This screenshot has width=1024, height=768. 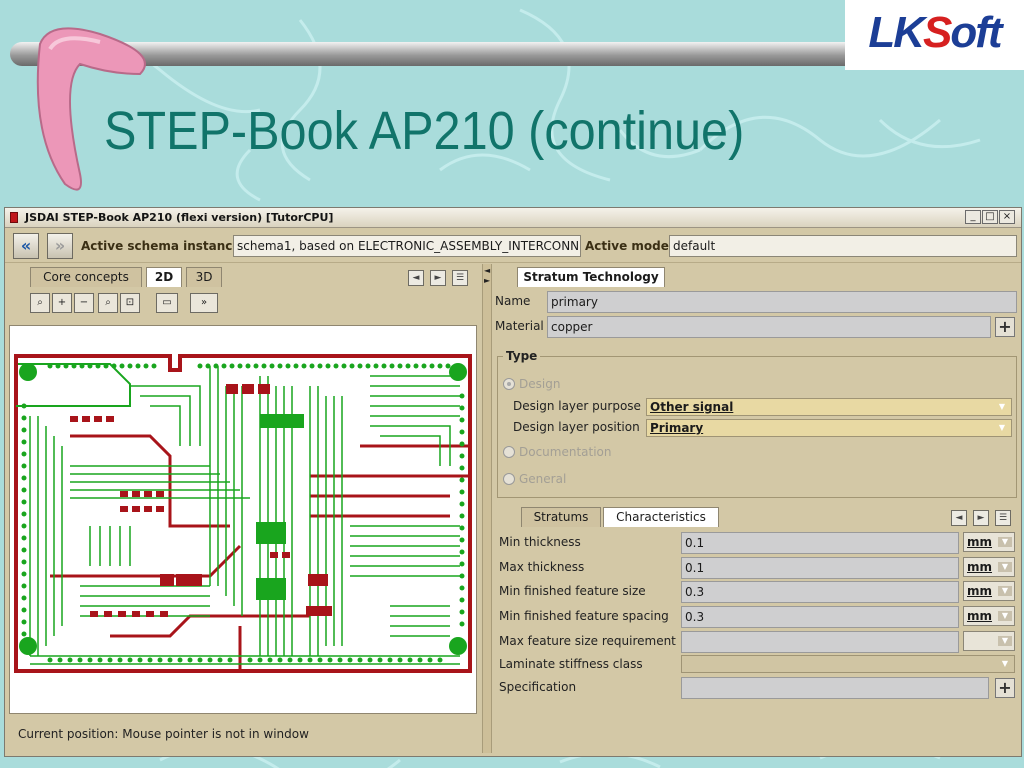 I want to click on type-group-title: Type, so click(x=522, y=356).